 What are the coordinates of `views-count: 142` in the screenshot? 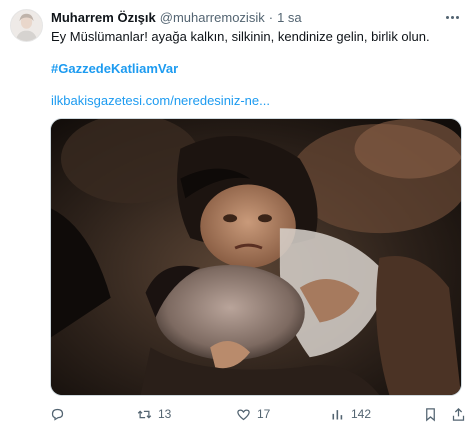 It's located at (361, 414).